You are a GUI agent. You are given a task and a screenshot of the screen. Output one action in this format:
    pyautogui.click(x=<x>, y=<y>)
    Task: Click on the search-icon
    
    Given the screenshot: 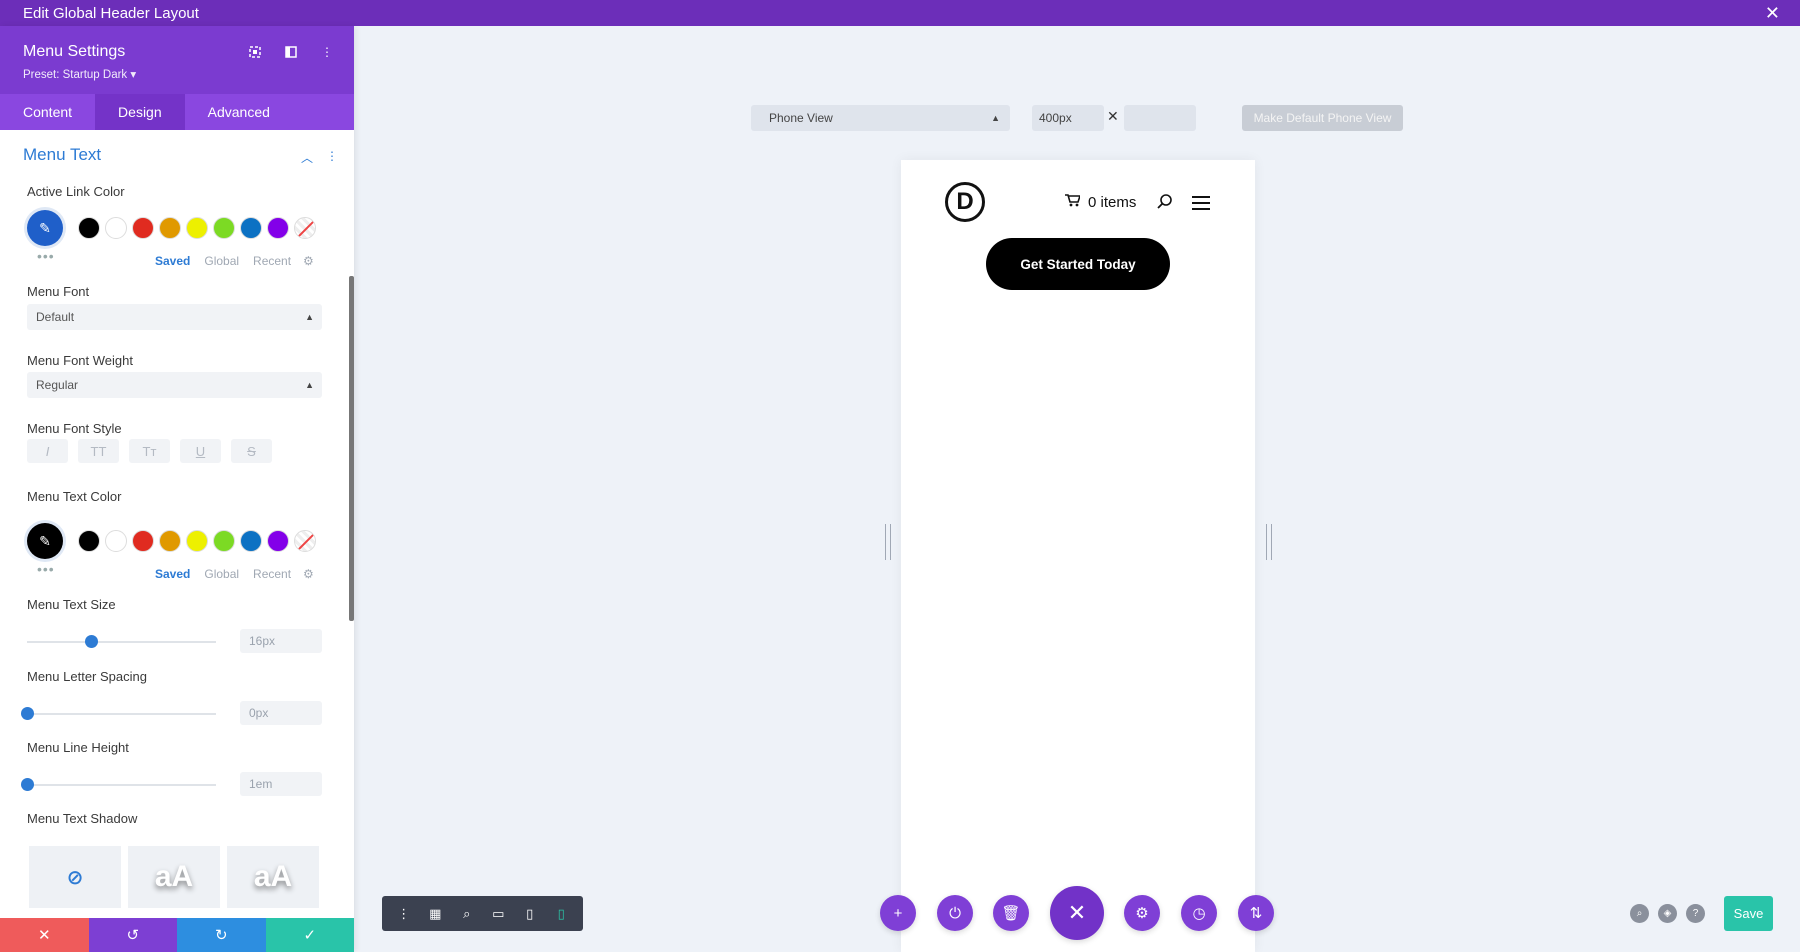 What is the action you would take?
    pyautogui.click(x=1165, y=202)
    